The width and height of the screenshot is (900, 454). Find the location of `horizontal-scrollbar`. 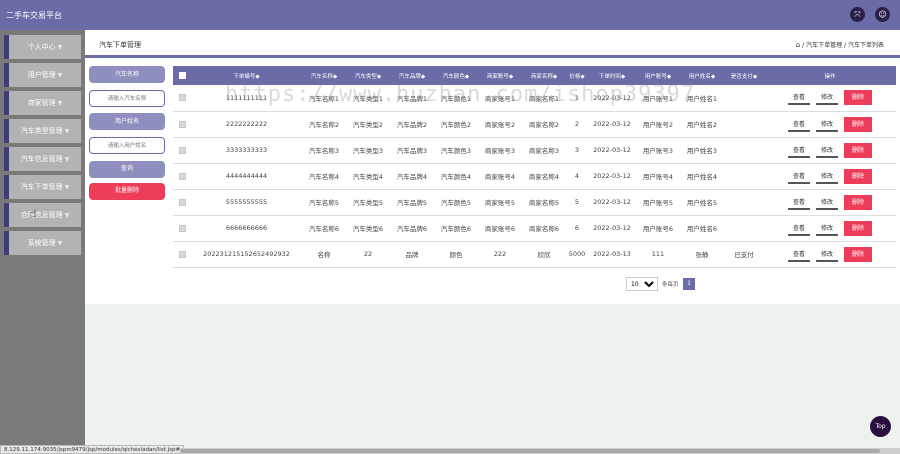

horizontal-scrollbar is located at coordinates (540, 451).